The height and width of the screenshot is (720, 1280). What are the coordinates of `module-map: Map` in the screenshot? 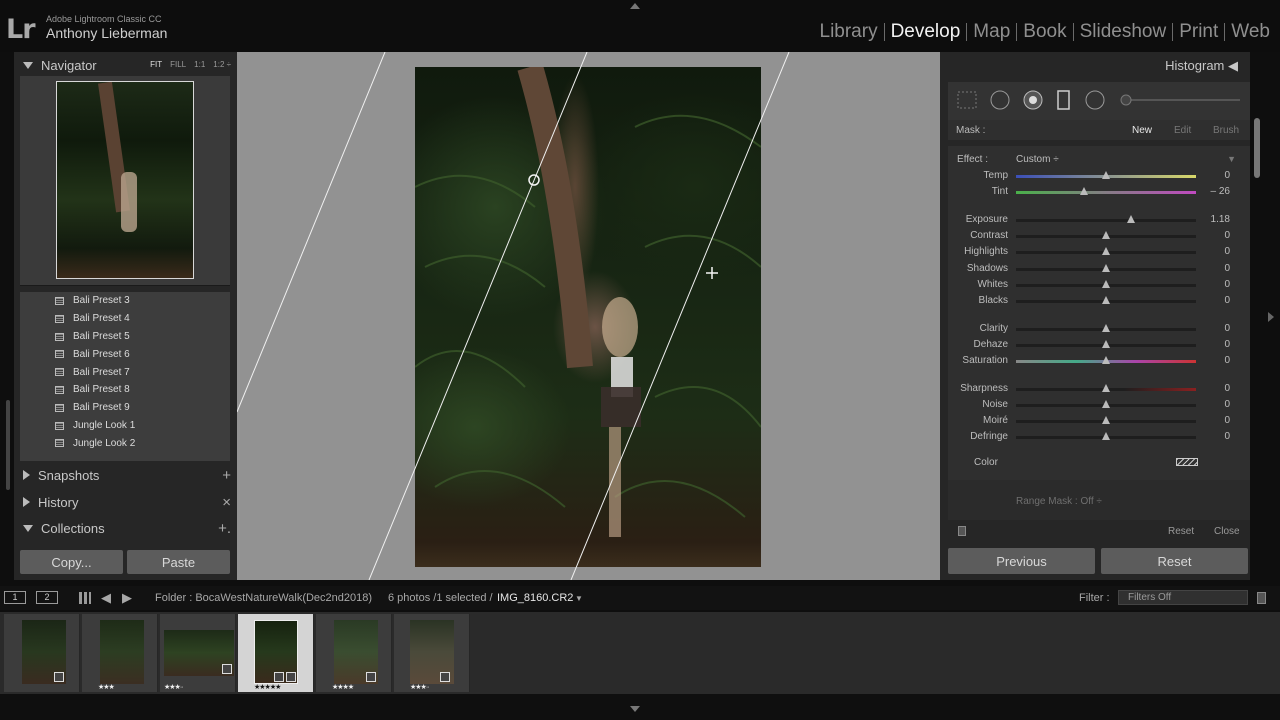 It's located at (991, 32).